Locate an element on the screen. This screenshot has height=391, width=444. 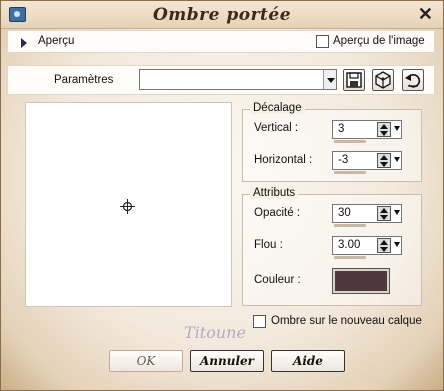
load-preset-button is located at coordinates (383, 80).